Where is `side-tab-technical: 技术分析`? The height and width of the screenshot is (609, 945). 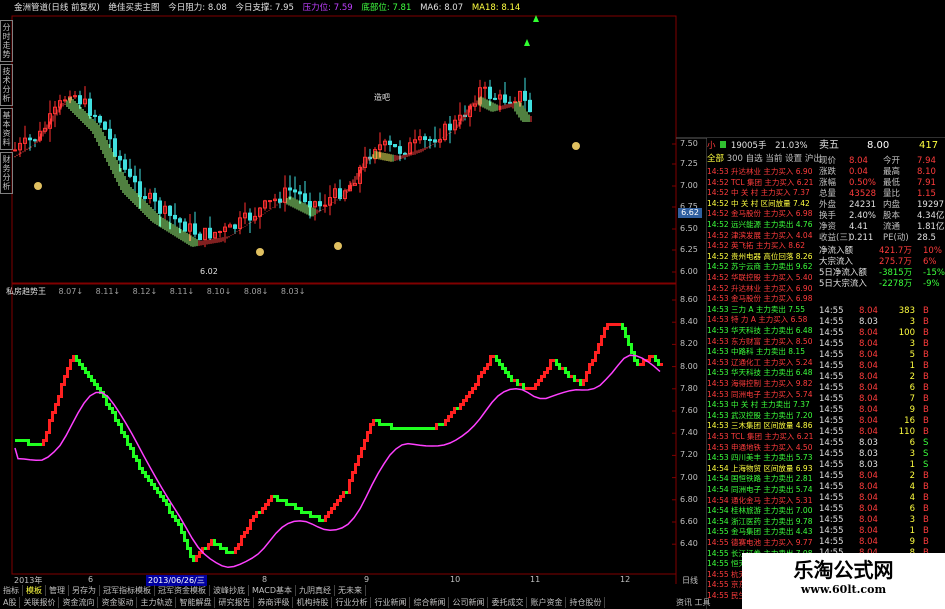 side-tab-technical: 技术分析 is located at coordinates (6, 85).